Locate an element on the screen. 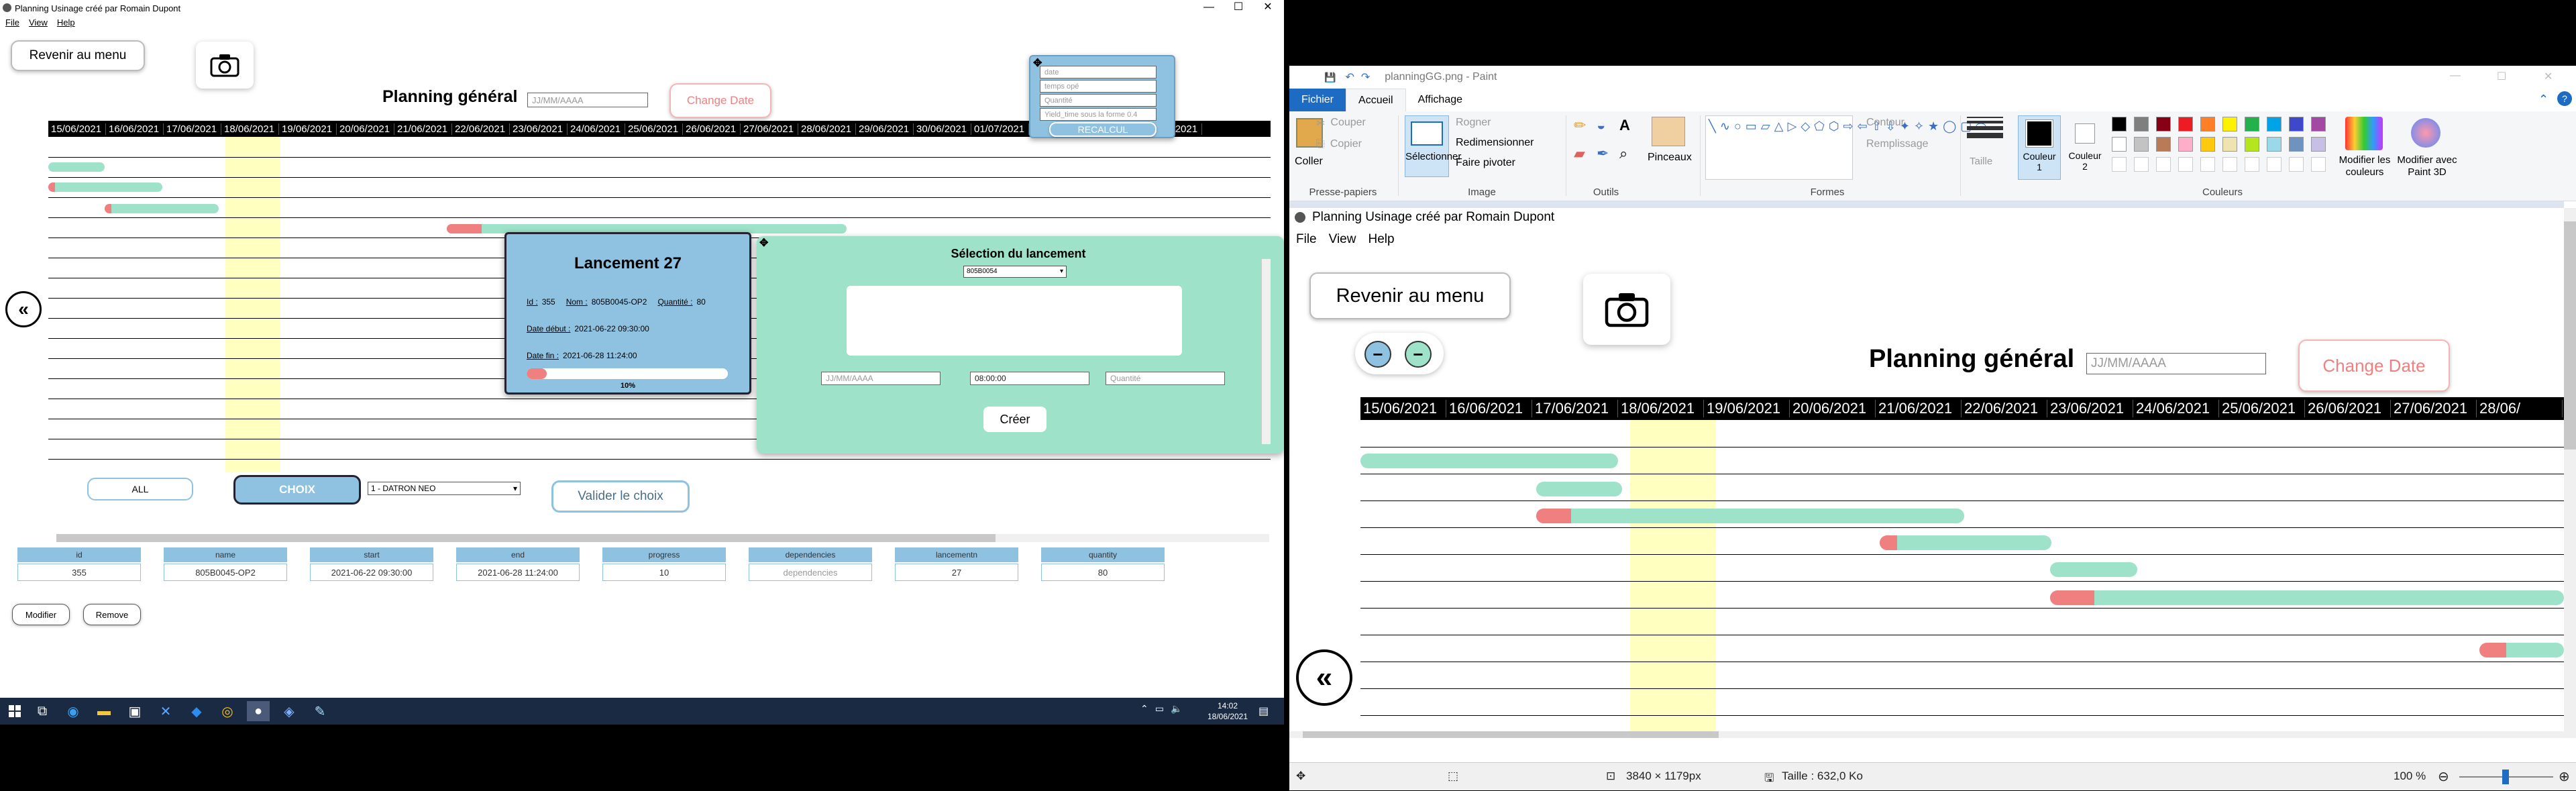 The width and height of the screenshot is (2576, 791). table-cell-end: 2021-06-28 11:24:00 is located at coordinates (518, 572).